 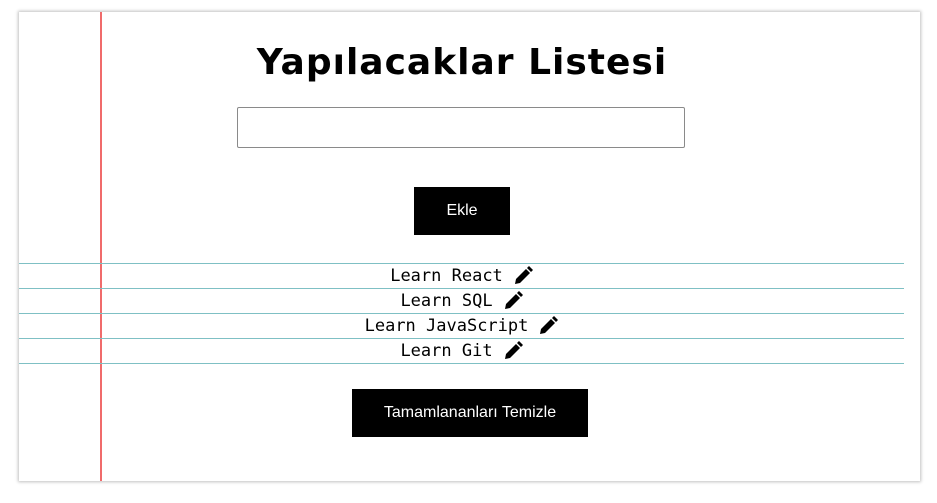 I want to click on todo-input, so click(x=461, y=127).